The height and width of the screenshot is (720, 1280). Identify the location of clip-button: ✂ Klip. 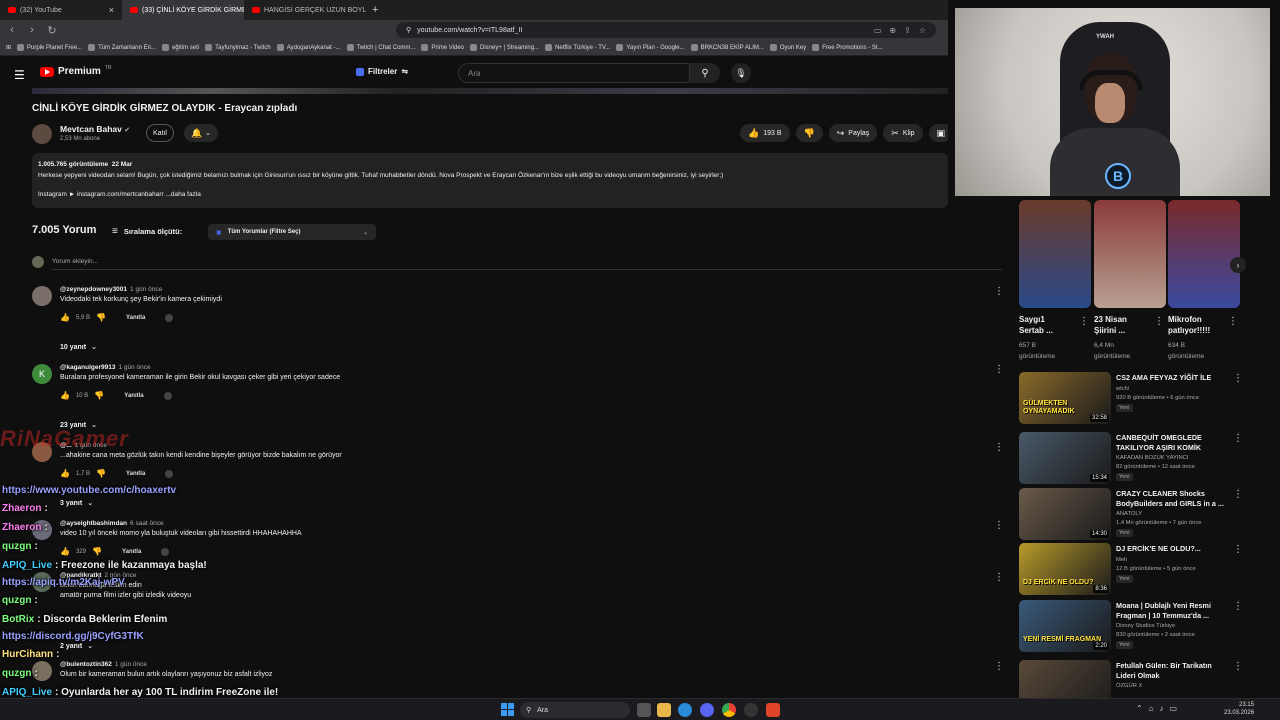
(903, 133).